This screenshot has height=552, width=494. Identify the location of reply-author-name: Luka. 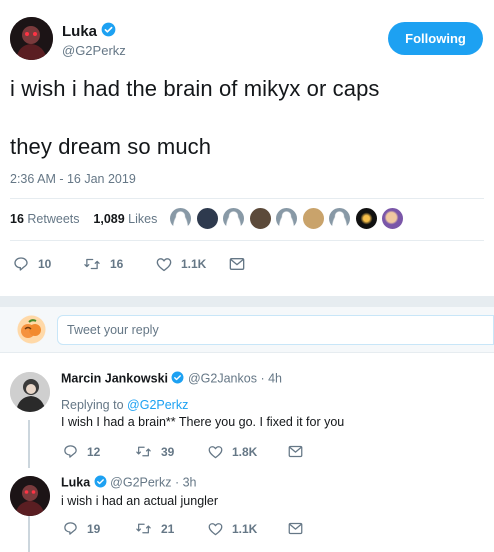
(75, 482).